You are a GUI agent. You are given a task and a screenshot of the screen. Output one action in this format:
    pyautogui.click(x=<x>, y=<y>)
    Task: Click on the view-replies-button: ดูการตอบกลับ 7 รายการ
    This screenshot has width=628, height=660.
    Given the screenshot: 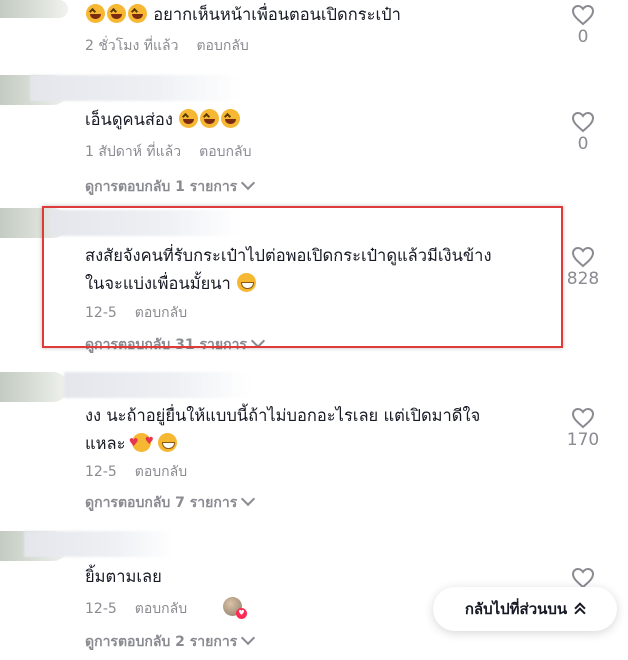 What is the action you would take?
    pyautogui.click(x=170, y=502)
    